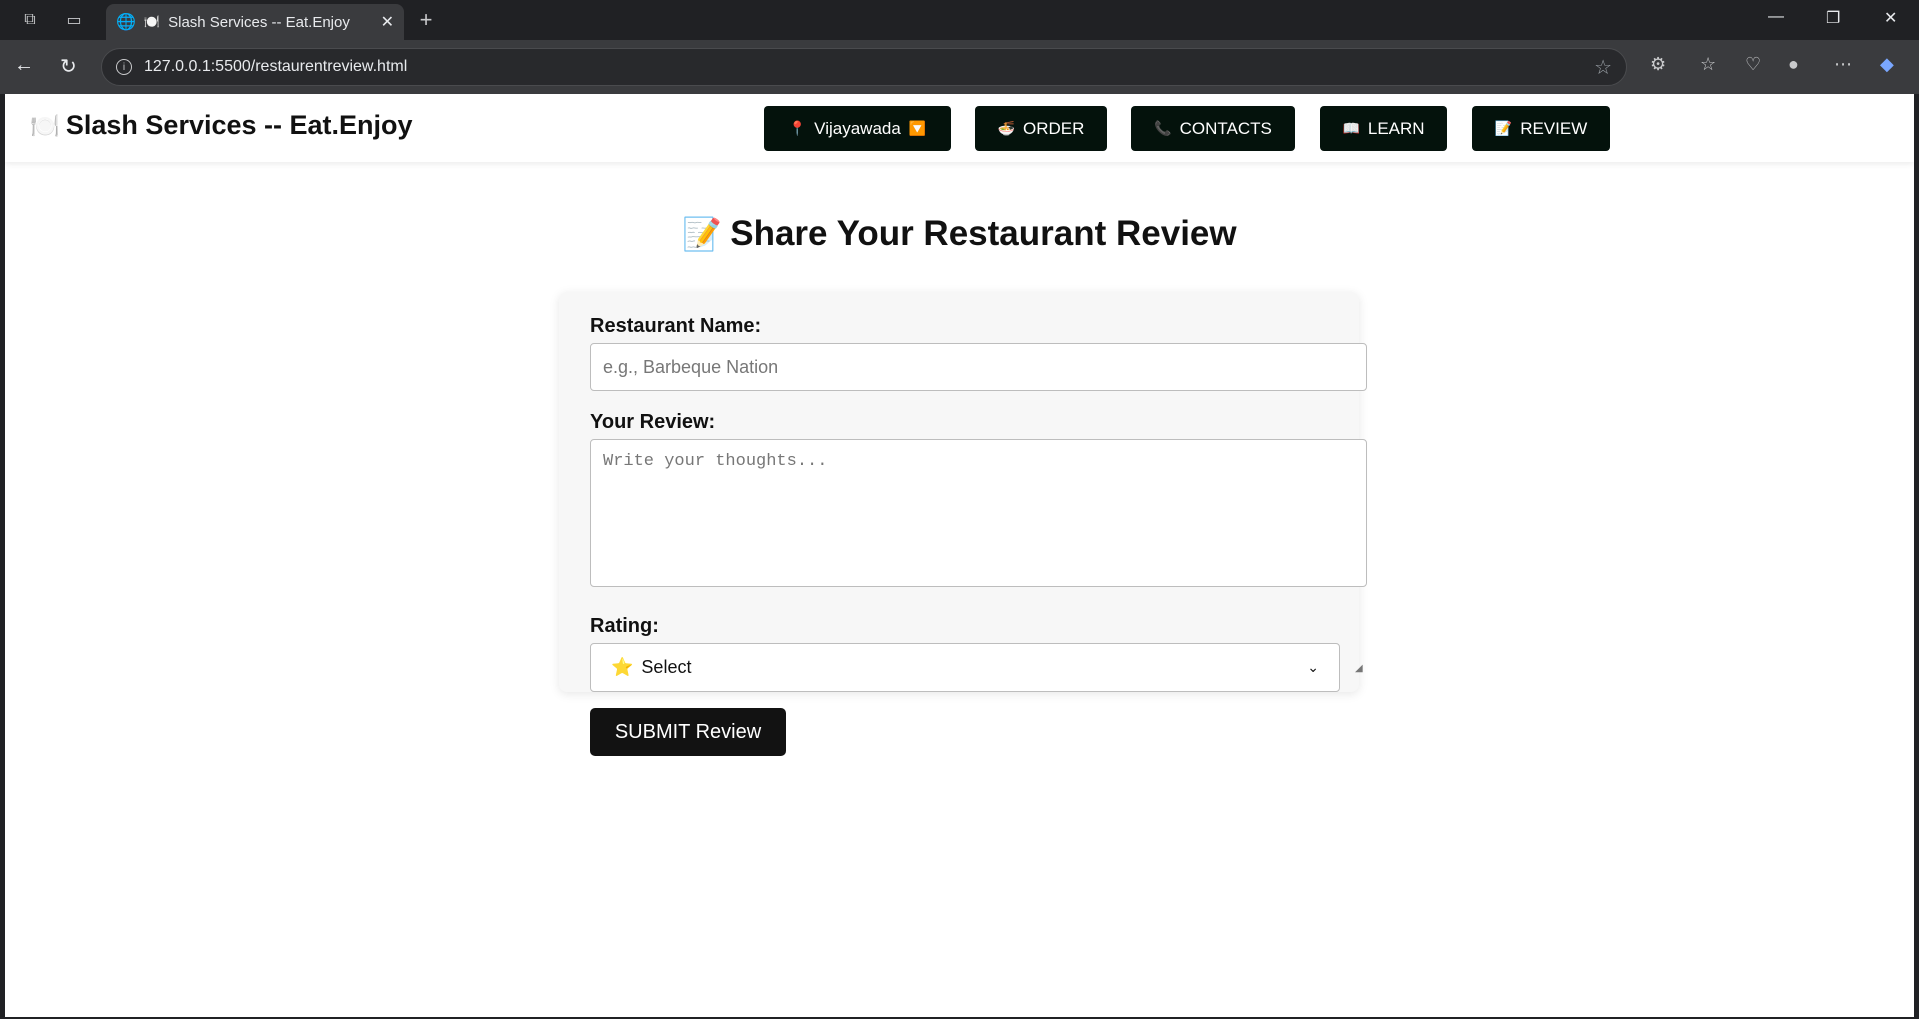  I want to click on tab-title: Slash Services -- Eat.Enjoy, so click(259, 22).